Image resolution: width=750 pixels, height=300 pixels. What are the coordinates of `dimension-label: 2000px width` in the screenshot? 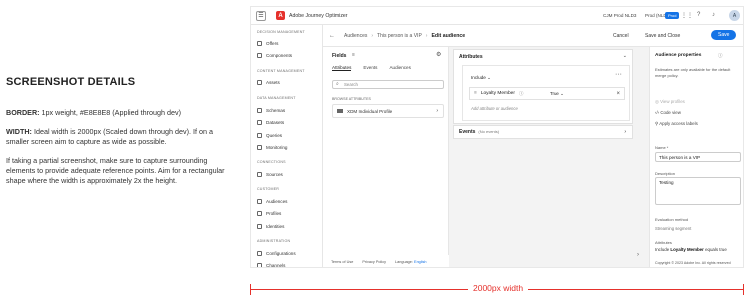 It's located at (498, 288).